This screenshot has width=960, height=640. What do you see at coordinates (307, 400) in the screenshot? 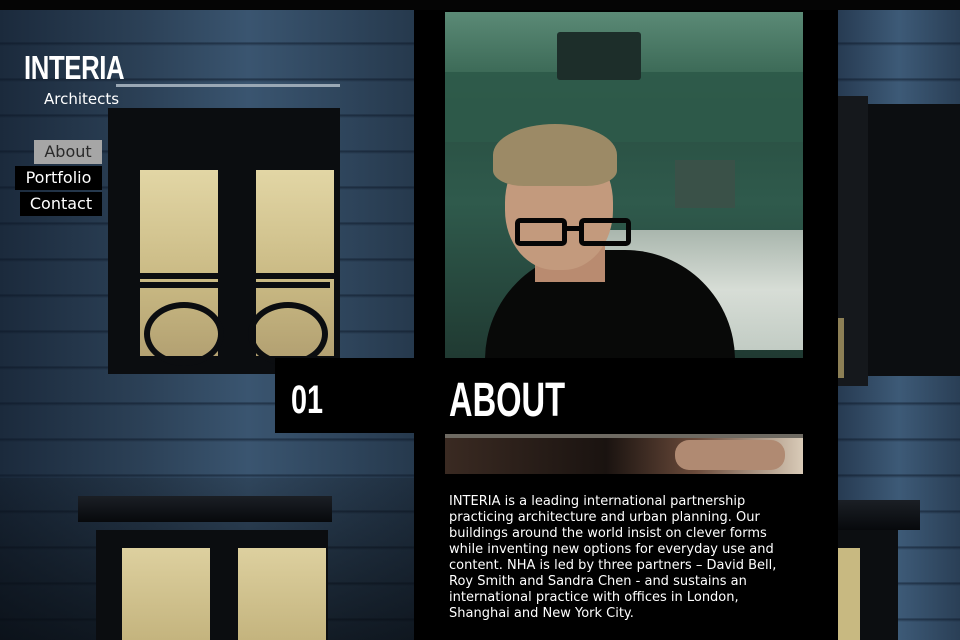
I see `section-number: 01` at bounding box center [307, 400].